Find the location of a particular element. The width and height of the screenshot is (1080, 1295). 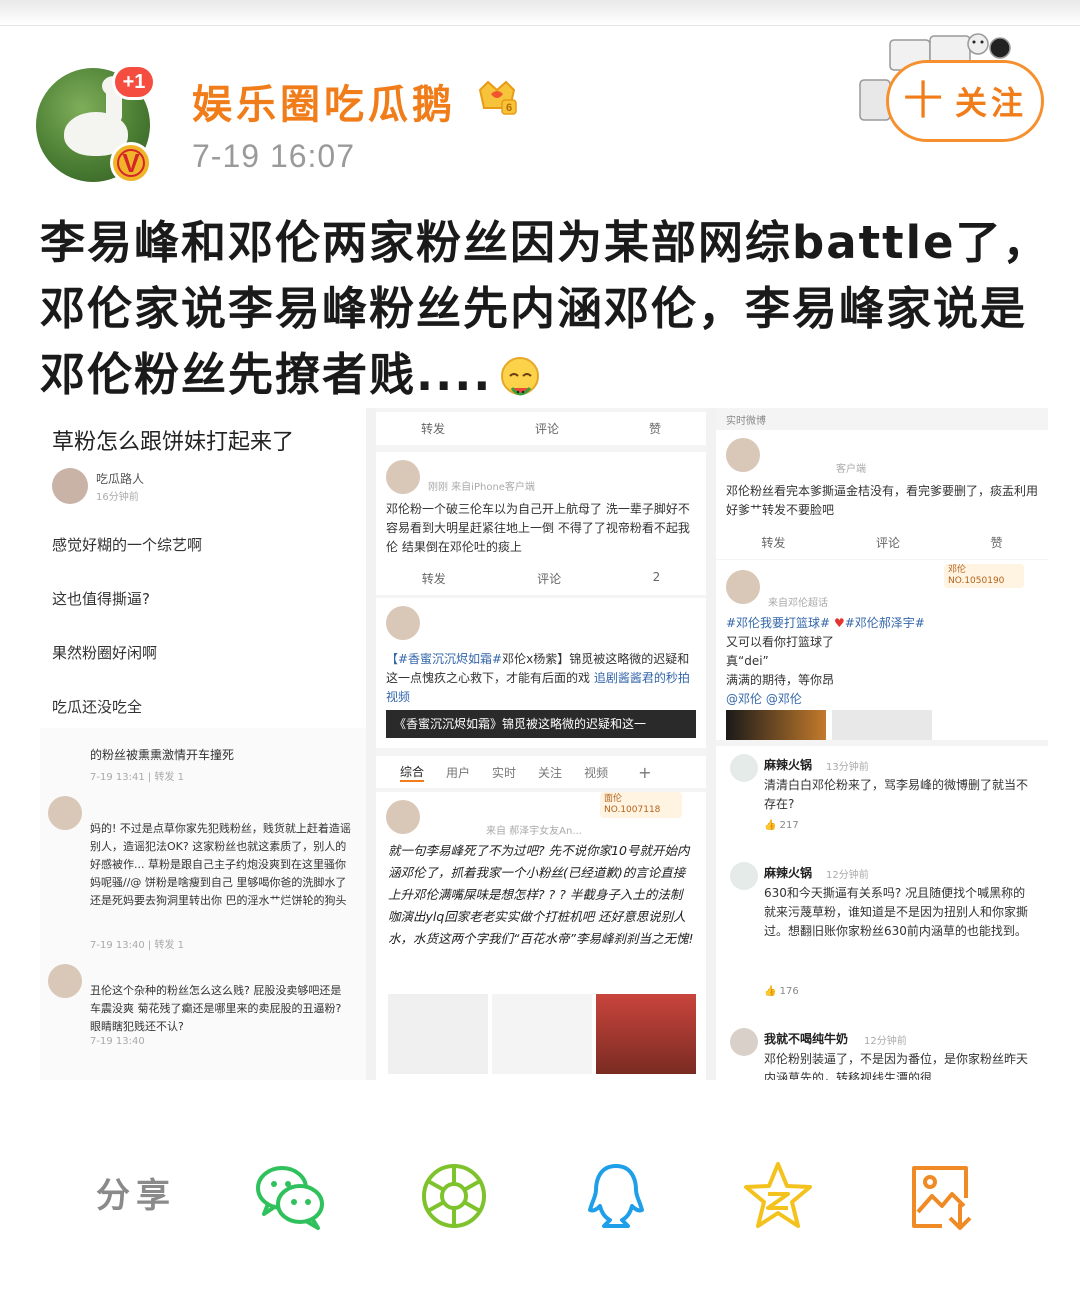

comment-text: 邓伦粉别装逼了，不是因为番位，是你家粉丝昨天内涵草先的，转移视线生潭的很 is located at coordinates (896, 1066).